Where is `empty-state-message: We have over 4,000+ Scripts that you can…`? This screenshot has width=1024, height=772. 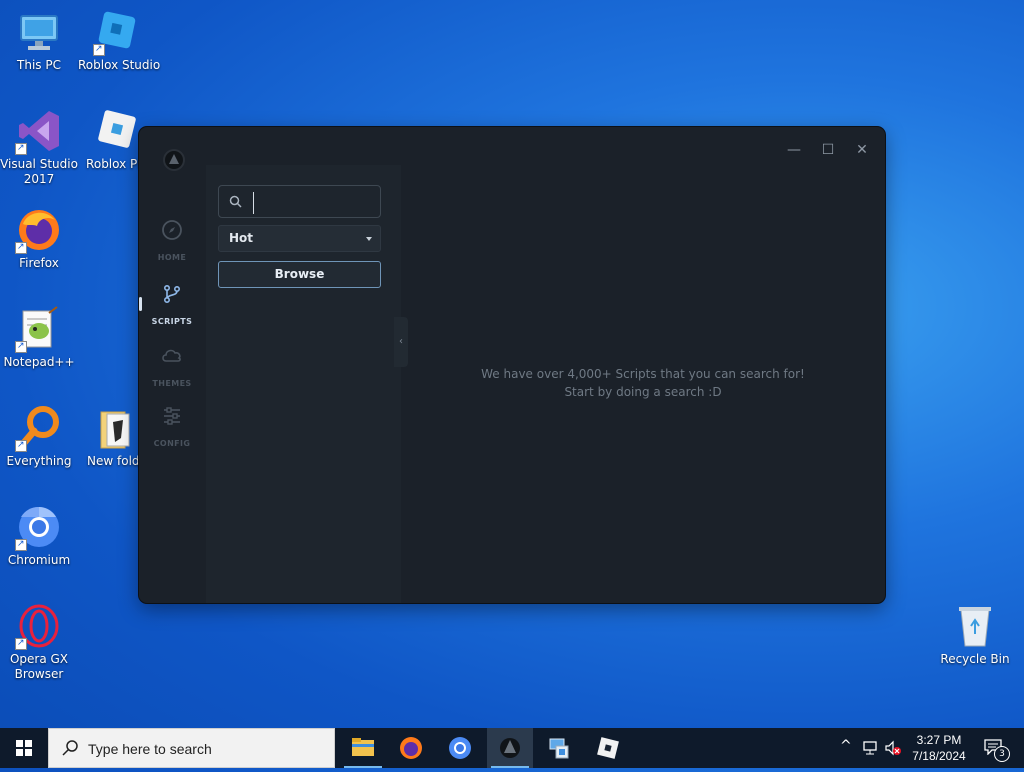 empty-state-message: We have over 4,000+ Scripts that you can… is located at coordinates (643, 383).